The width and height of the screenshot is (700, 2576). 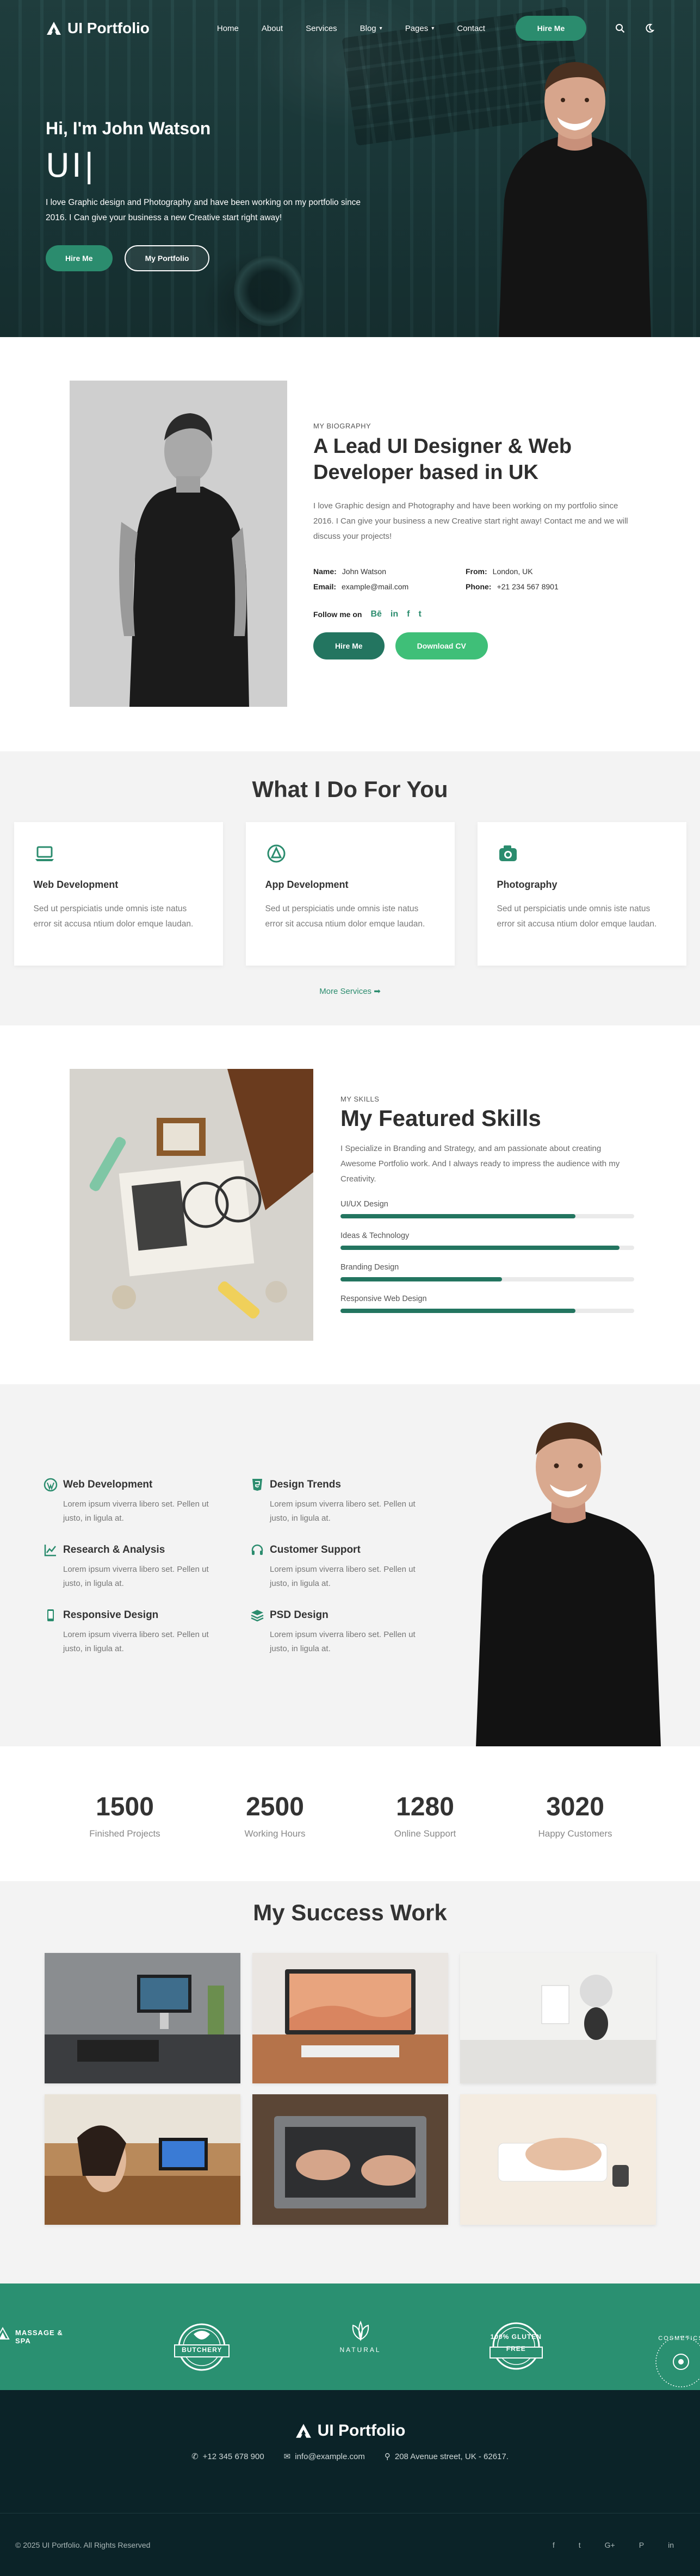 I want to click on client-logo: 100% GLUTEN FREE, so click(x=516, y=2344).